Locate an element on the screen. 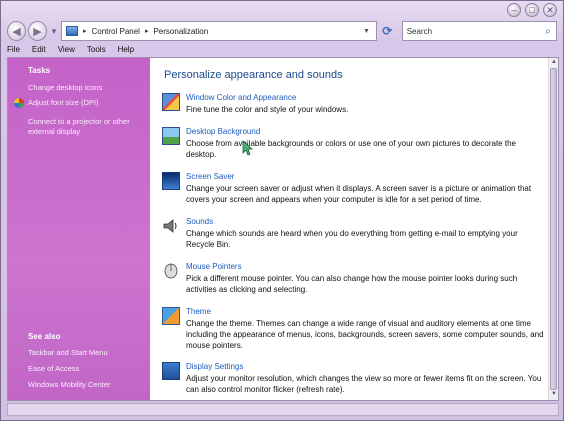 This screenshot has width=564, height=421. theme-icon is located at coordinates (171, 316).